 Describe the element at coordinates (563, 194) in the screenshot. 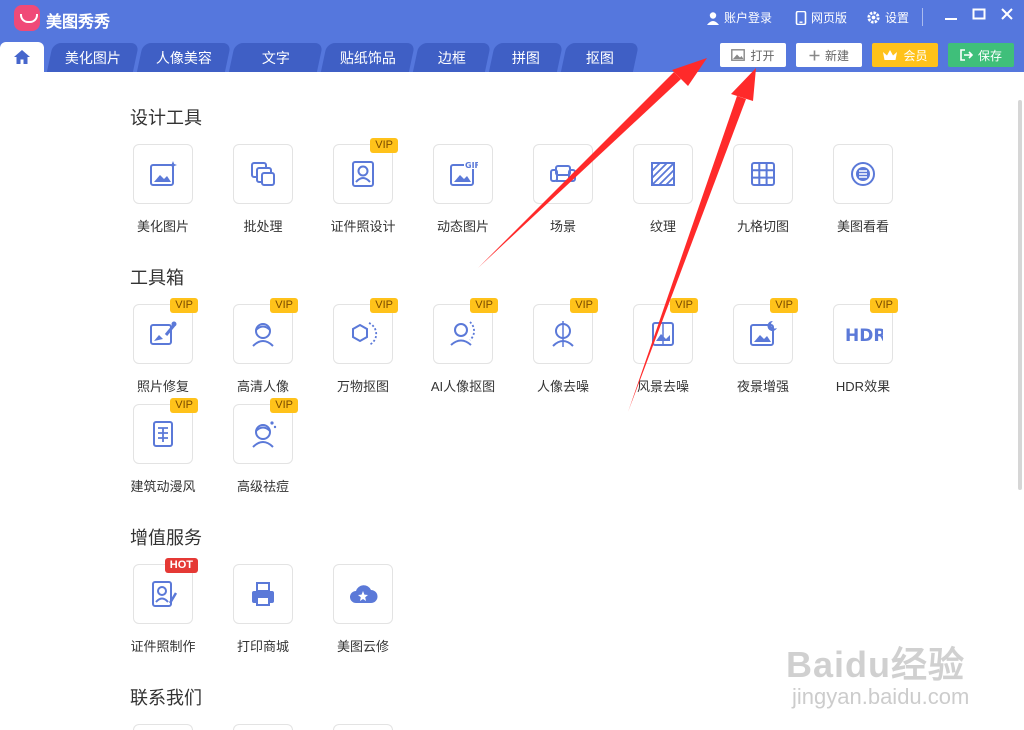

I see `tool-scene: 场景` at that location.